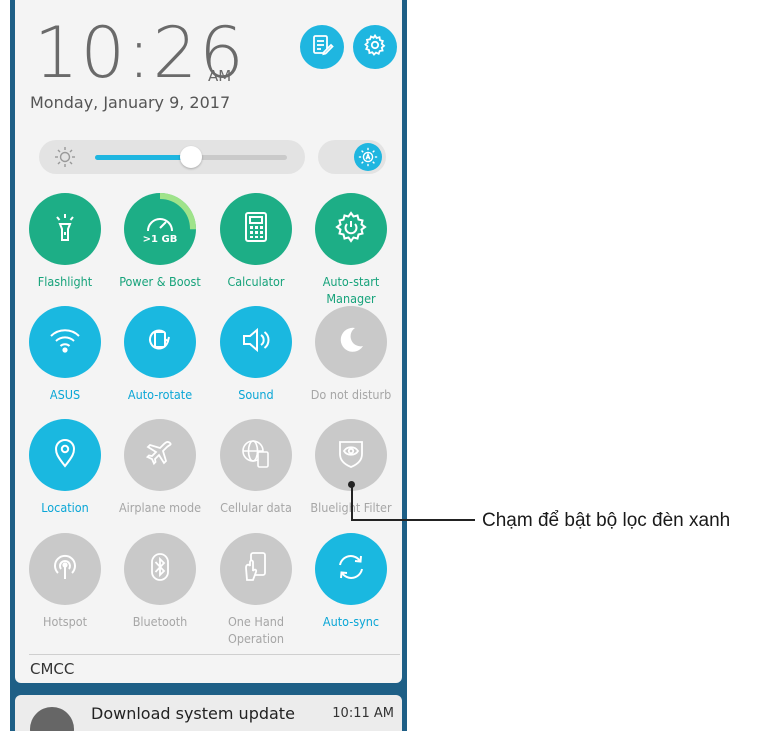  I want to click on tile-label-line1: Auto-start, so click(351, 281).